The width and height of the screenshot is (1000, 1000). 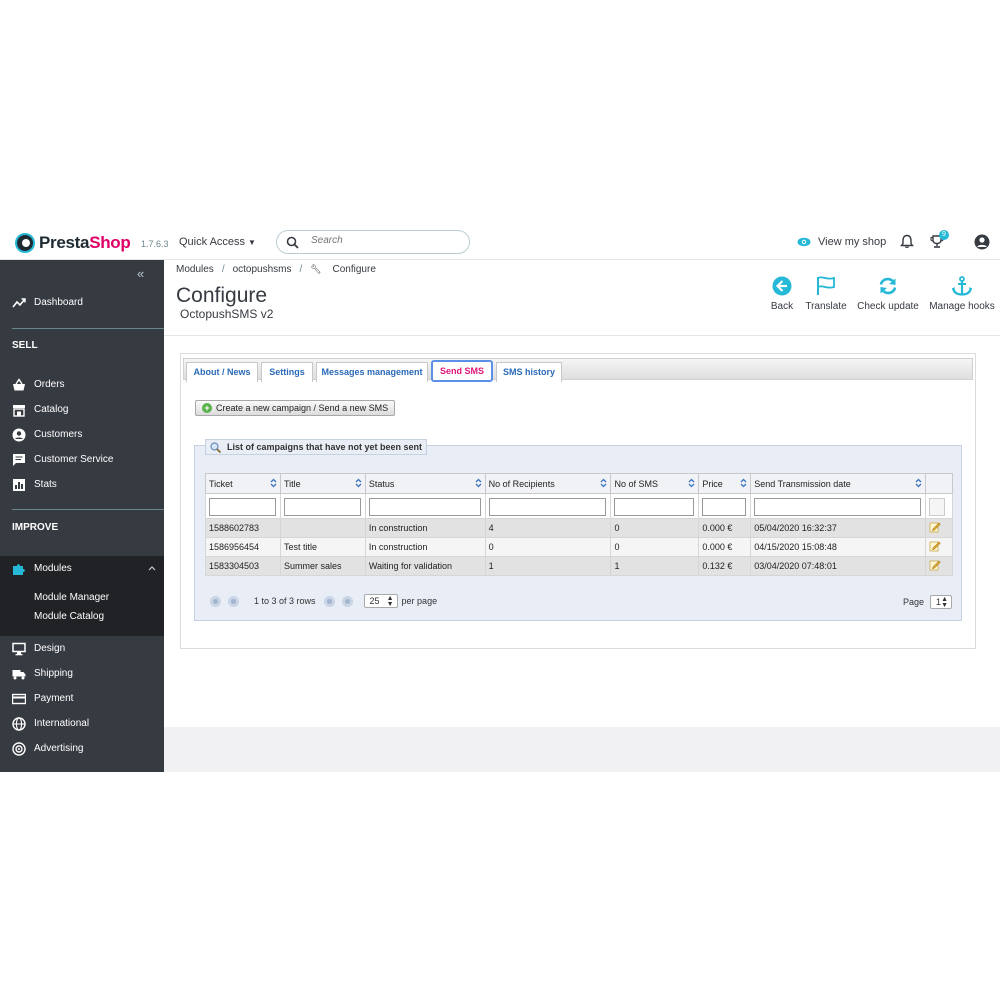 What do you see at coordinates (140, 273) in the screenshot?
I see `collapse-sidebar-icon: «` at bounding box center [140, 273].